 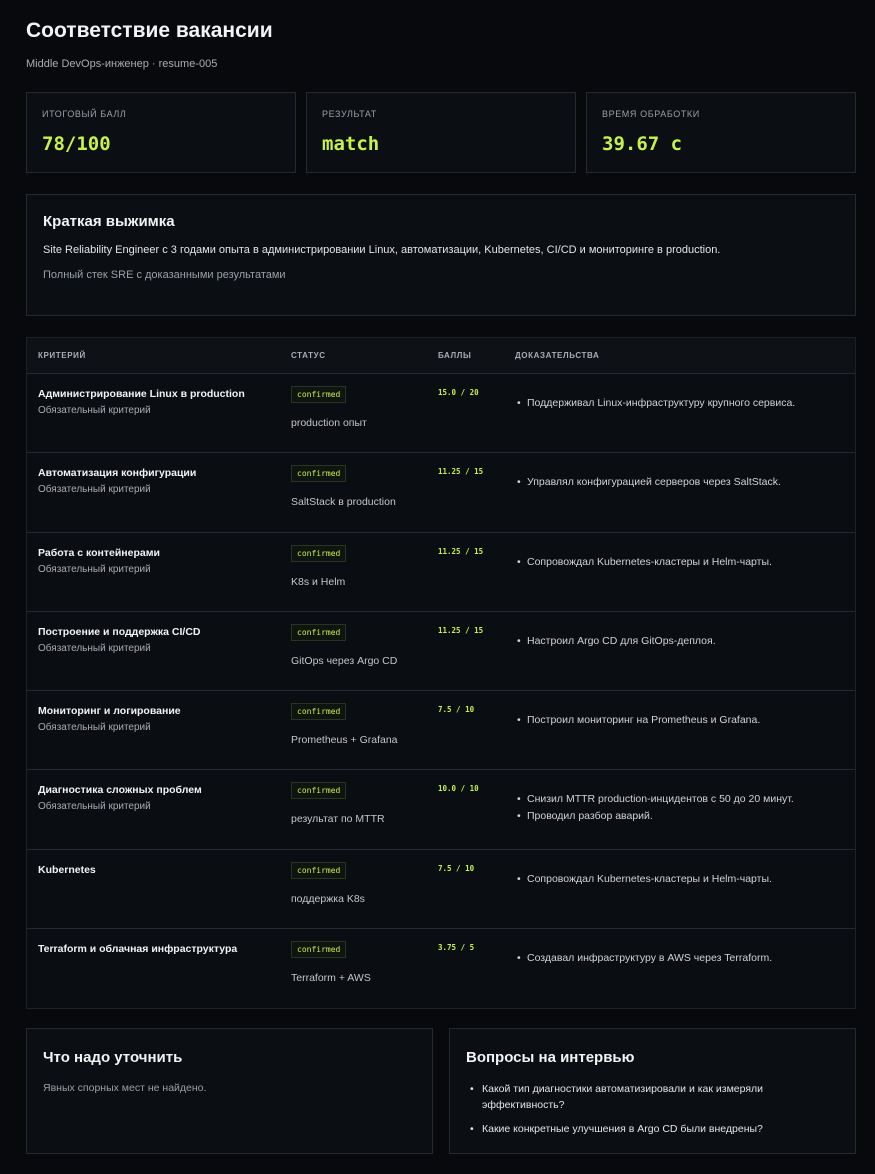 I want to click on metric-card-result: Результат match, so click(x=441, y=132).